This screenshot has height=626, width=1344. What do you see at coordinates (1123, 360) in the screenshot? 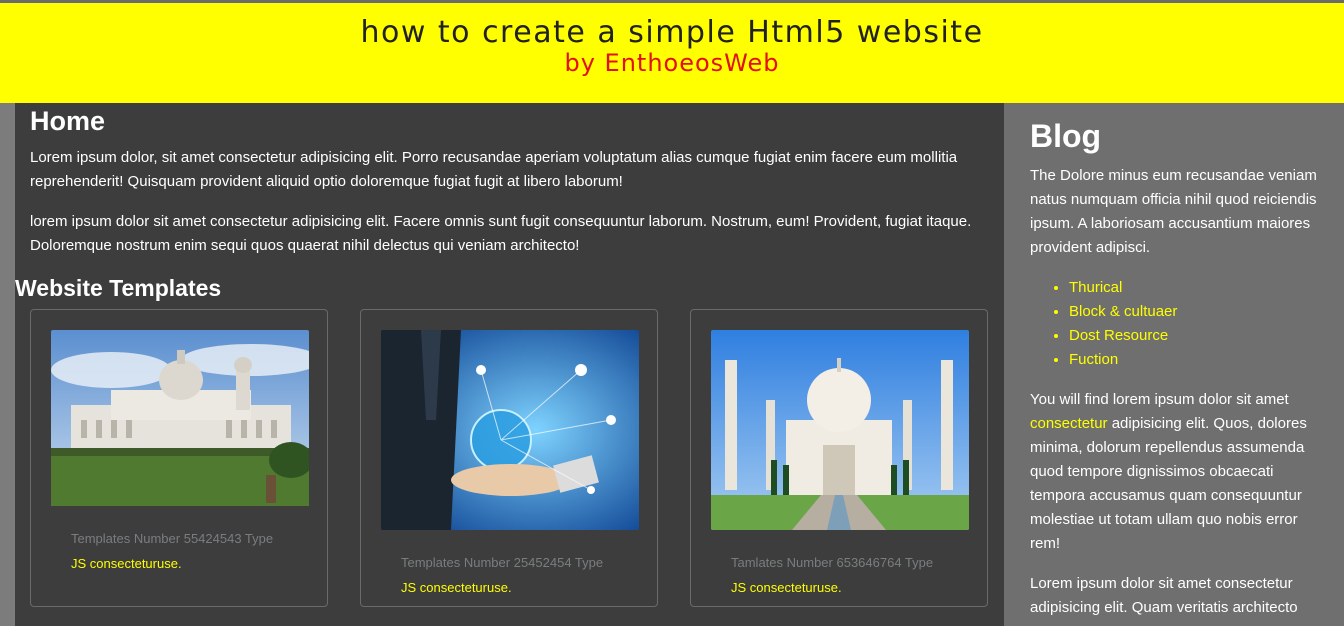
I see `blog-link-fuction: Fuction` at bounding box center [1123, 360].